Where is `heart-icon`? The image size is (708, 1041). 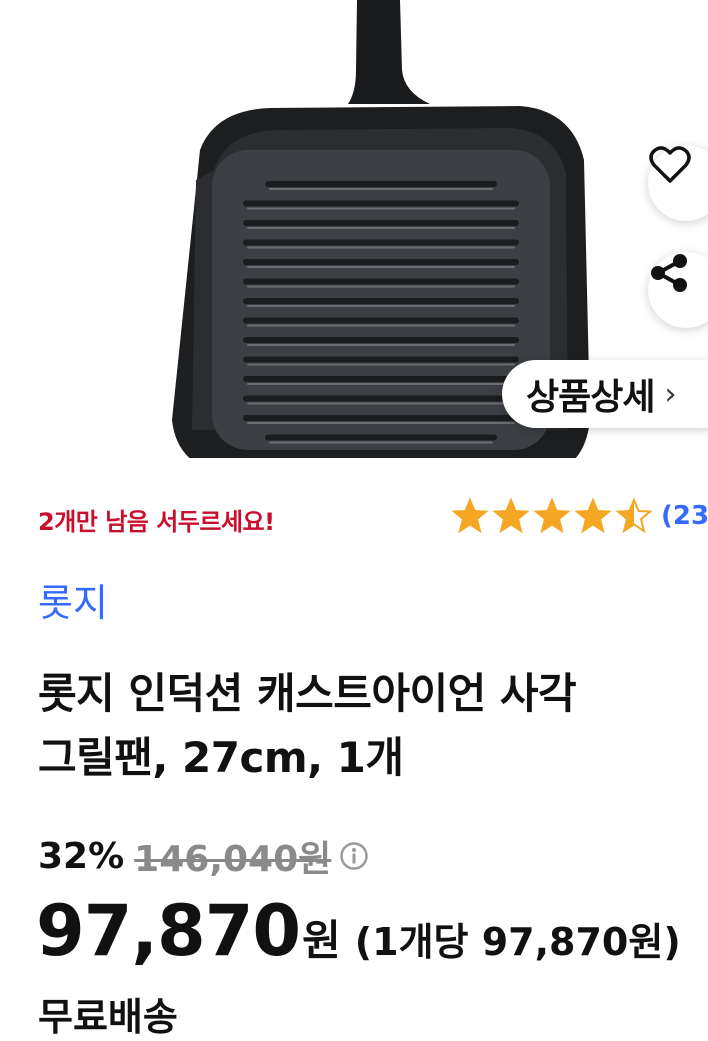
heart-icon is located at coordinates (670, 164).